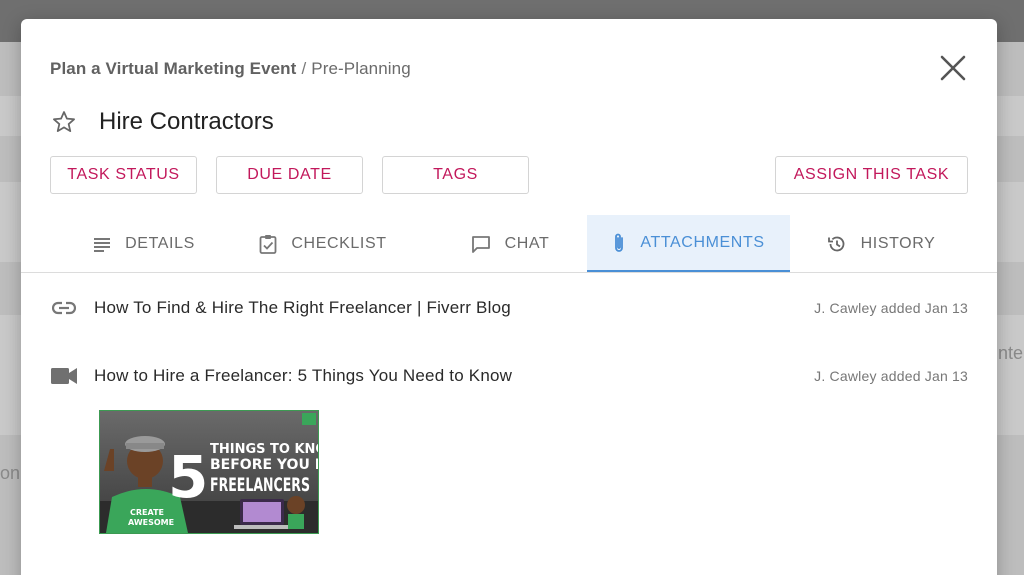 Image resolution: width=1024 pixels, height=575 pixels. I want to click on list-icon, so click(102, 244).